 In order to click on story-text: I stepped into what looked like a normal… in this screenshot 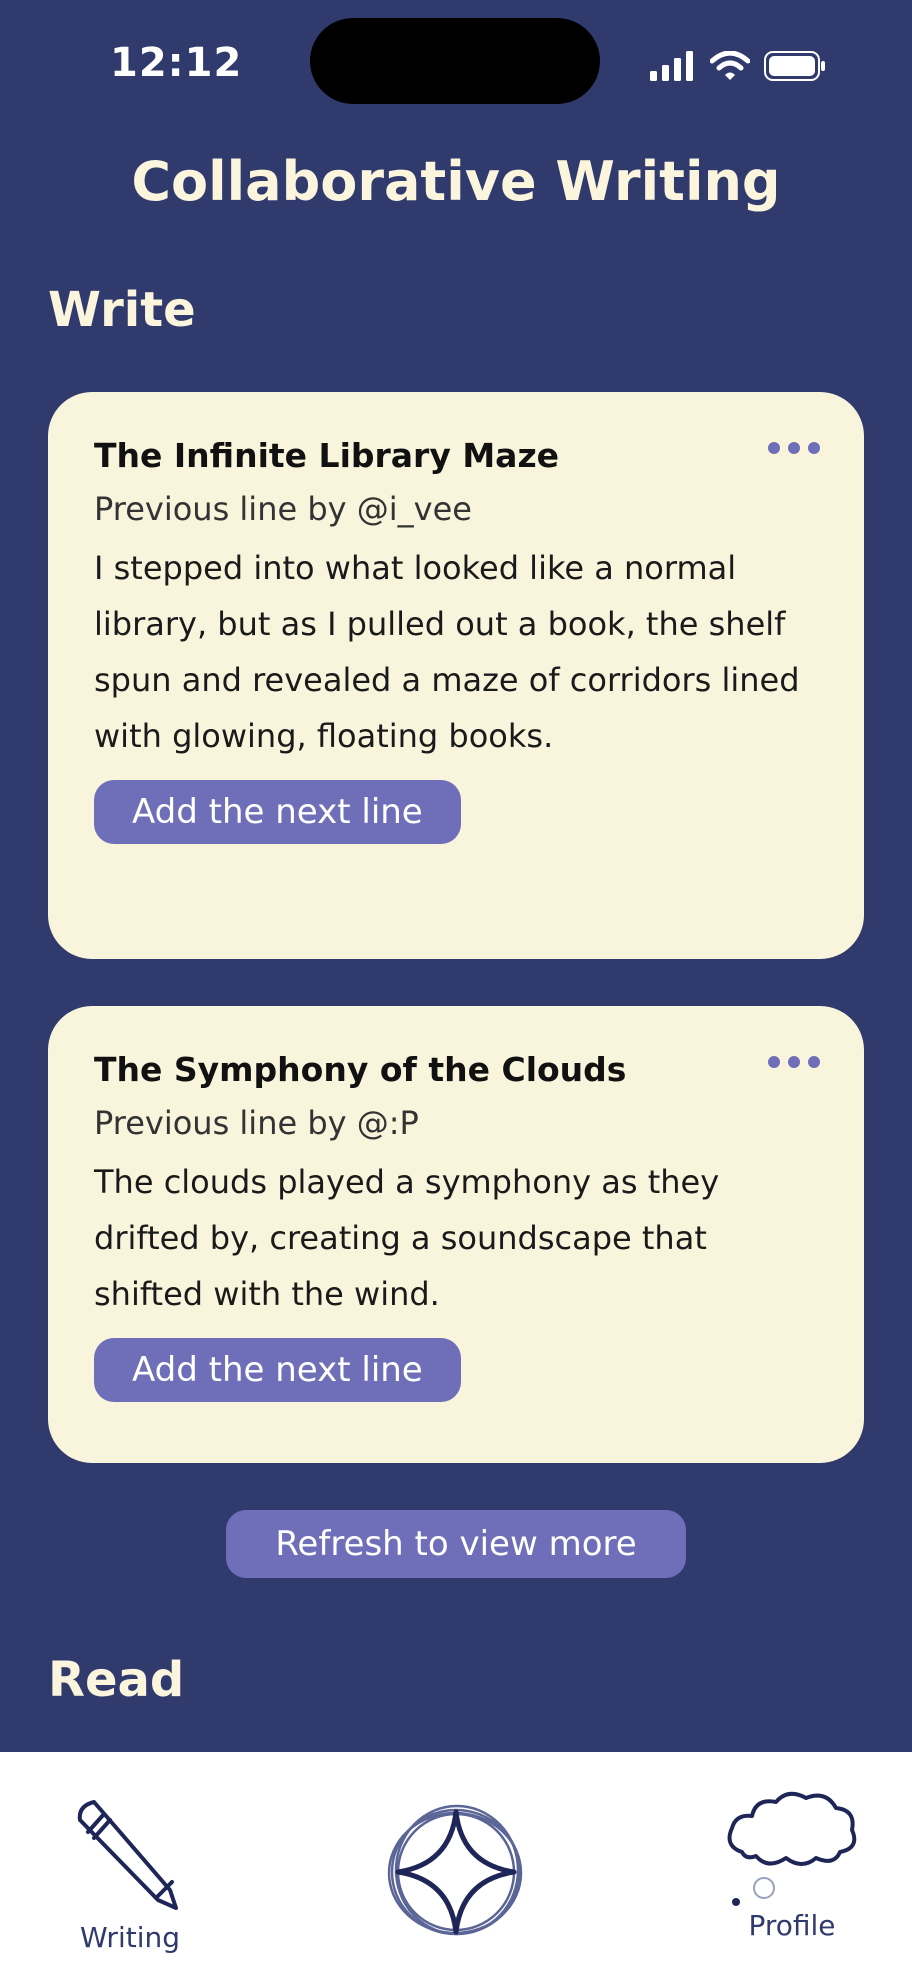, I will do `click(447, 651)`.